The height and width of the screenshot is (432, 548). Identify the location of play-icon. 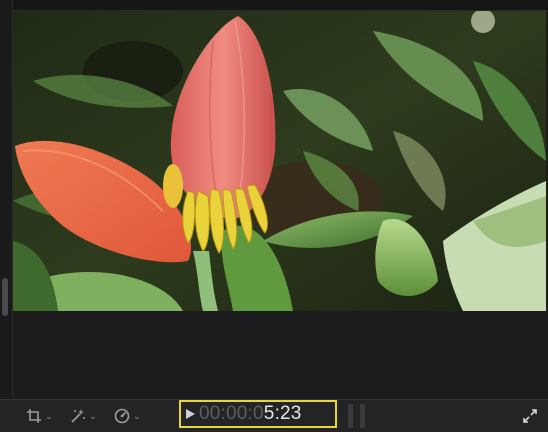
(190, 414).